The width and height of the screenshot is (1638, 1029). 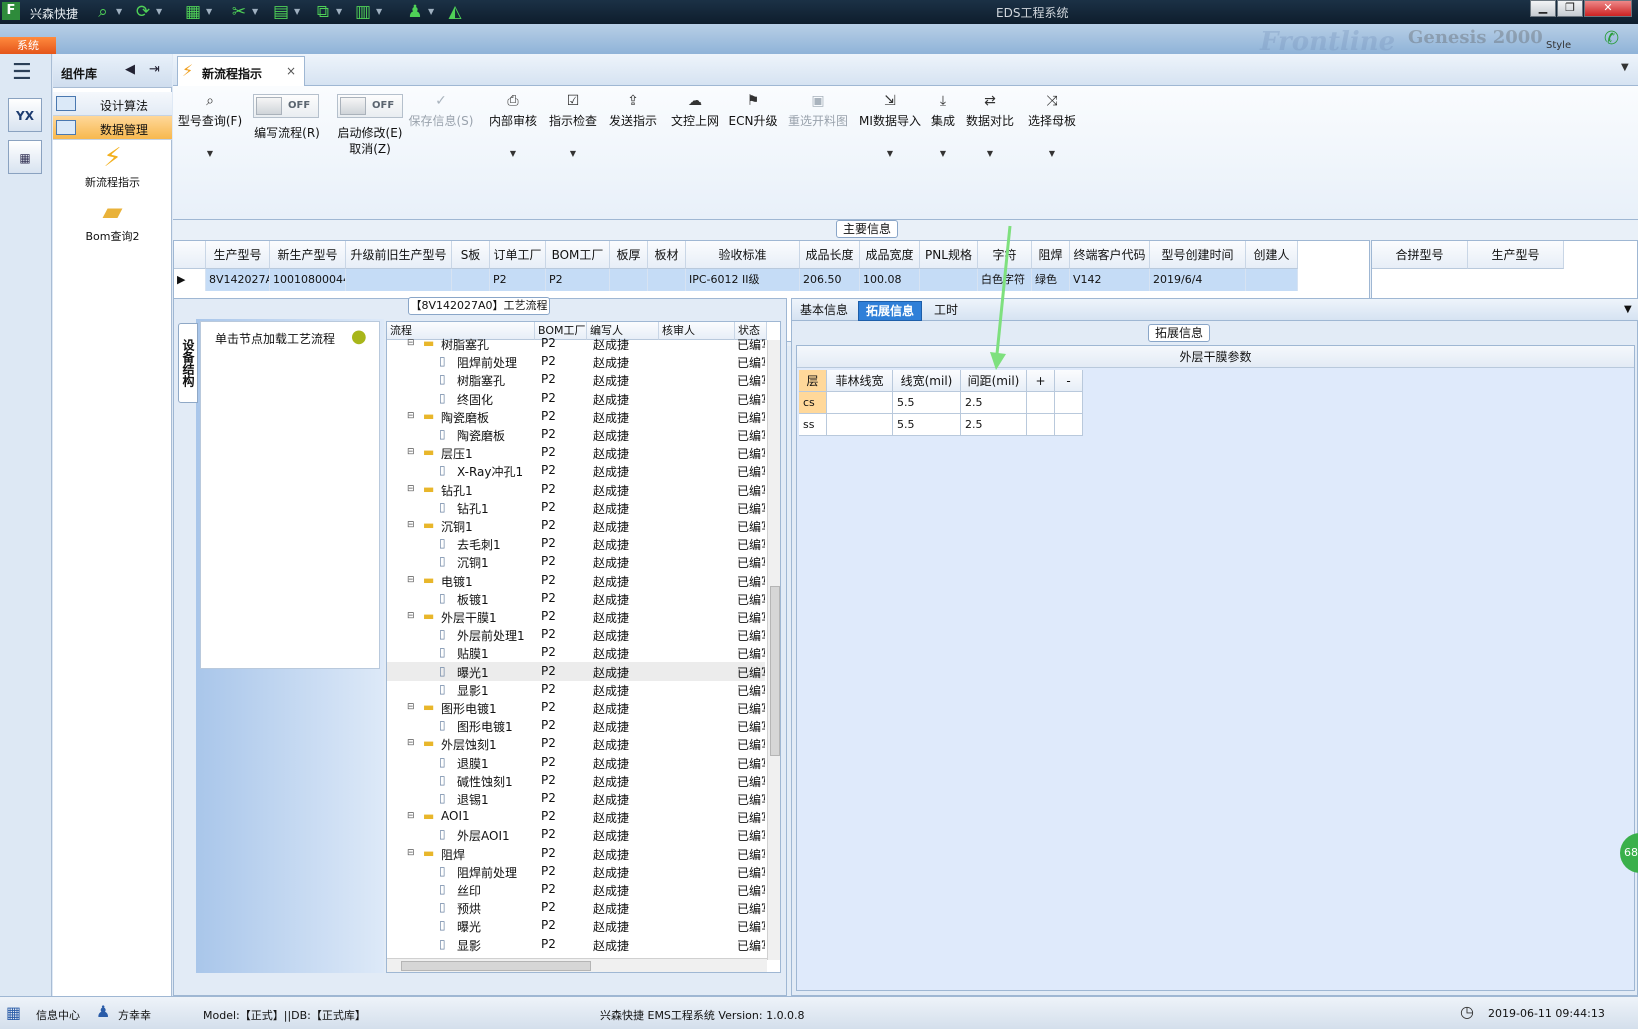 I want to click on column-header: 新生产型号, so click(x=308, y=255).